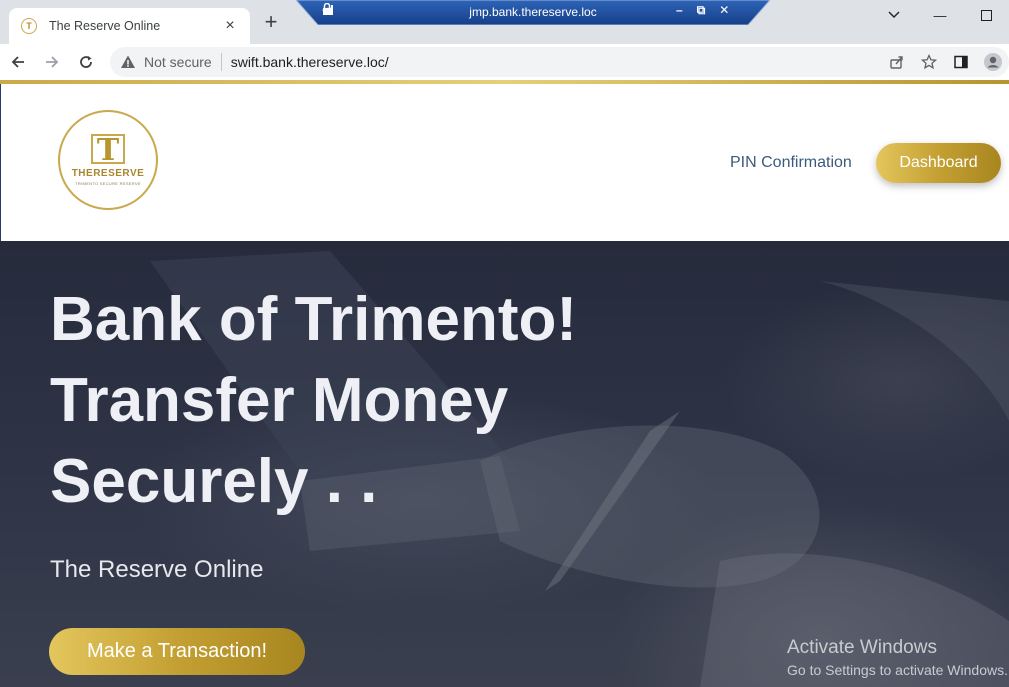 The height and width of the screenshot is (687, 1009). I want to click on remote-session-bar: ⇥ jmp.bank.thereserve.loc – ⧉ ✕, so click(533, 12).